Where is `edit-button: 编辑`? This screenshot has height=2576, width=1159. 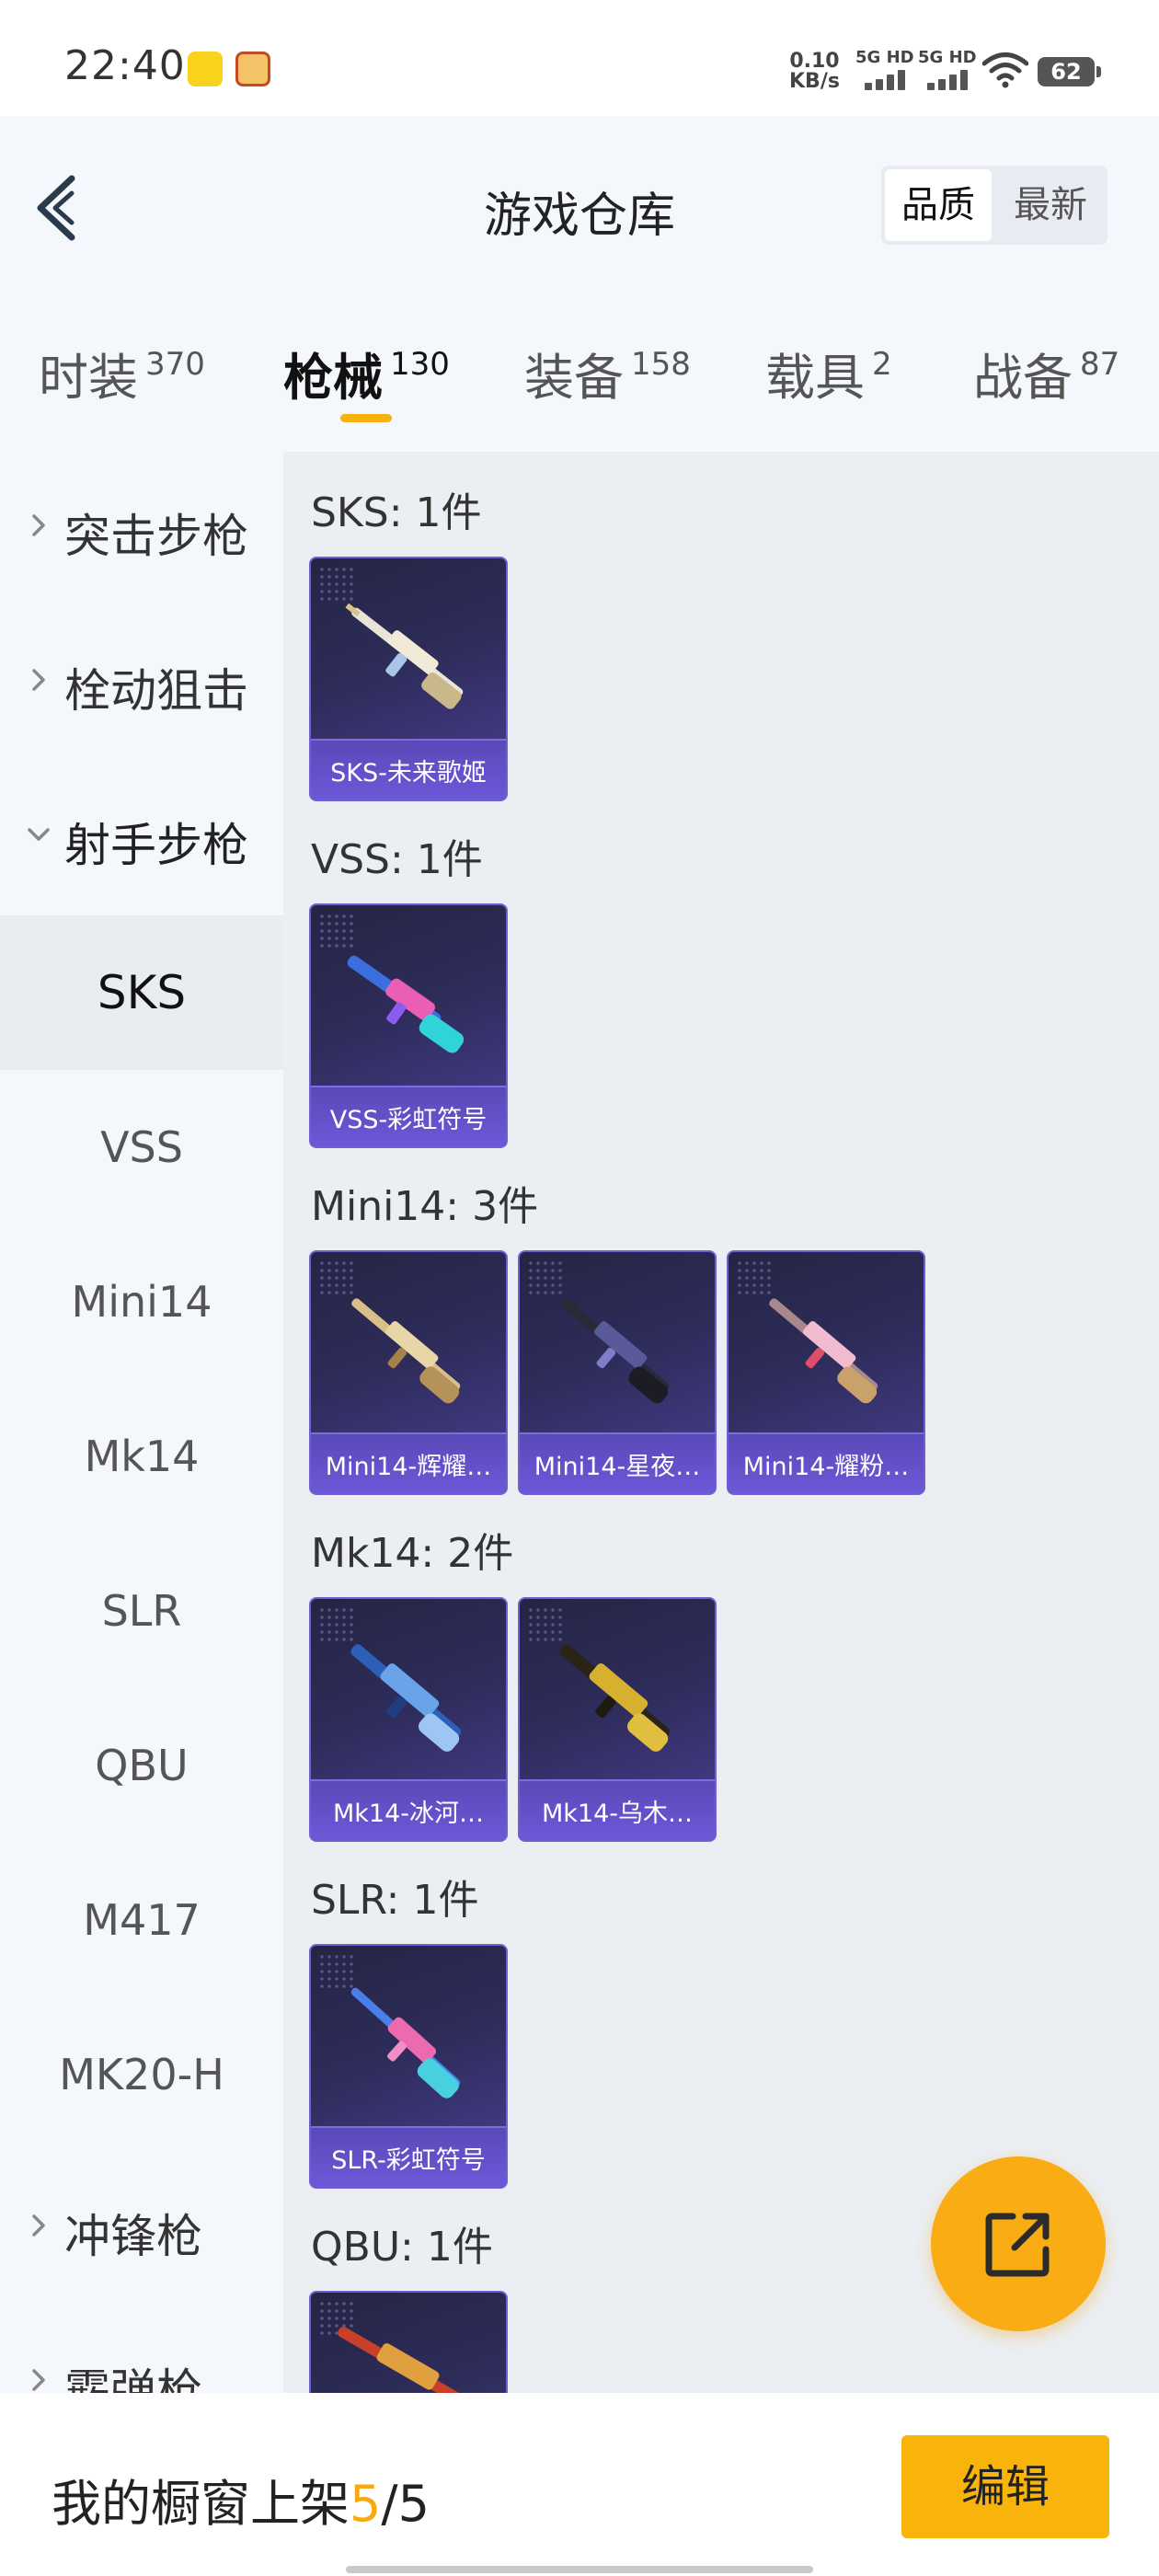 edit-button: 编辑 is located at coordinates (1005, 2486).